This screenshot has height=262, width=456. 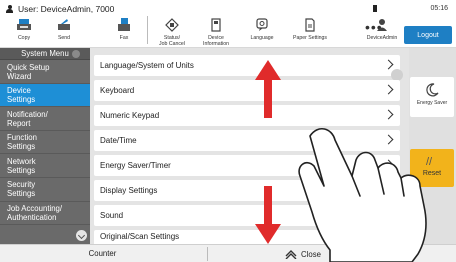 What do you see at coordinates (432, 103) in the screenshot?
I see `energy-saver-label: Energy Saver` at bounding box center [432, 103].